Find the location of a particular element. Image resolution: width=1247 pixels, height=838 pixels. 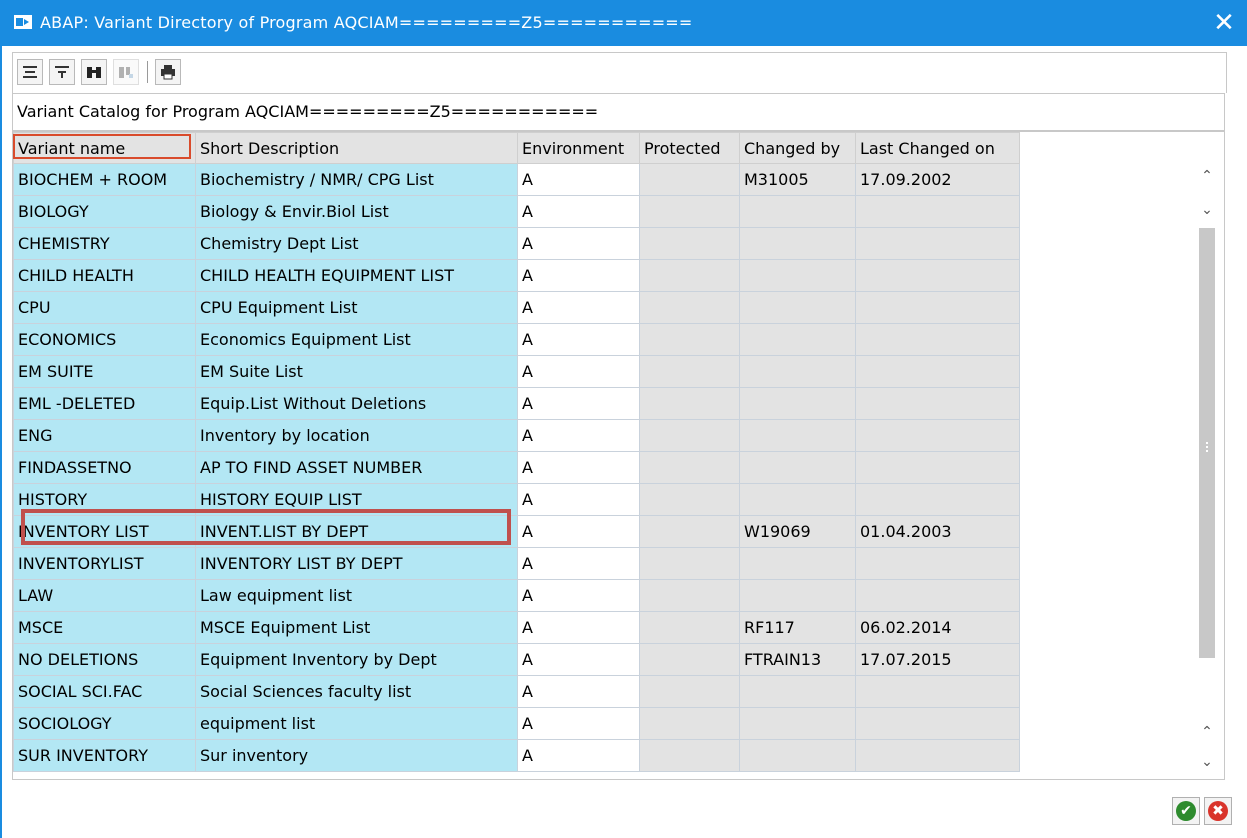

cell-variant-name: CHEMISTRY is located at coordinates (104, 243).